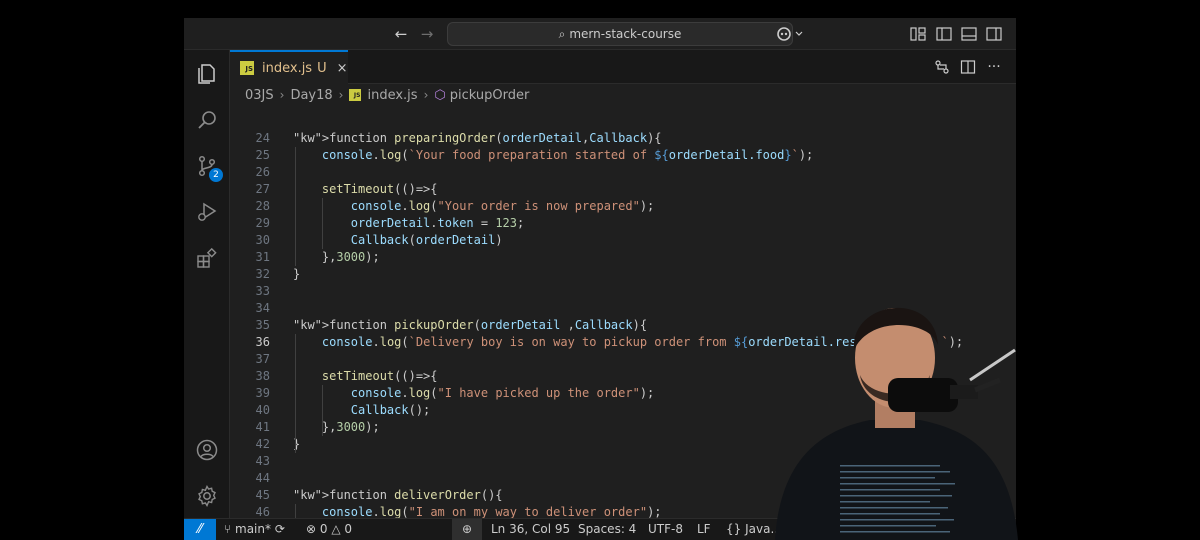  What do you see at coordinates (207, 258) in the screenshot?
I see `extensions-icon` at bounding box center [207, 258].